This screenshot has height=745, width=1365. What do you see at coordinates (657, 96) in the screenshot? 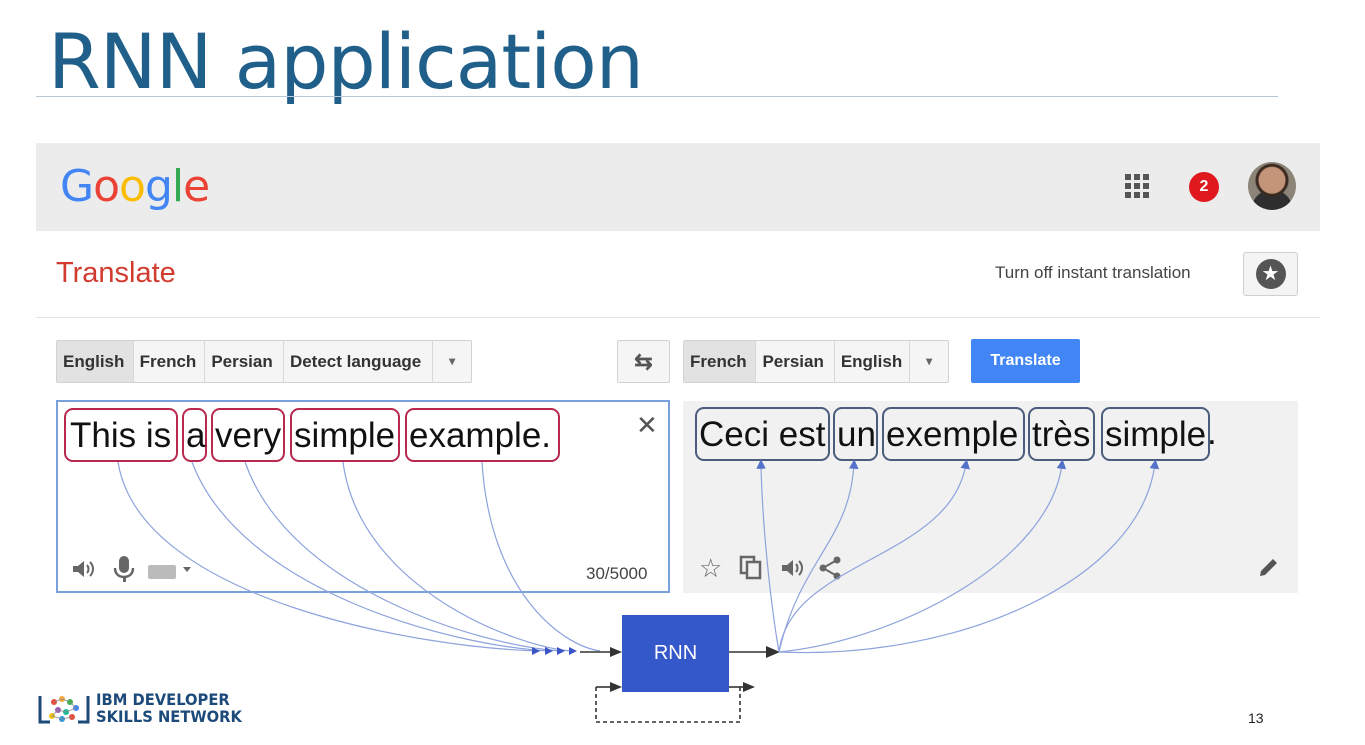
I see `title-divider` at bounding box center [657, 96].